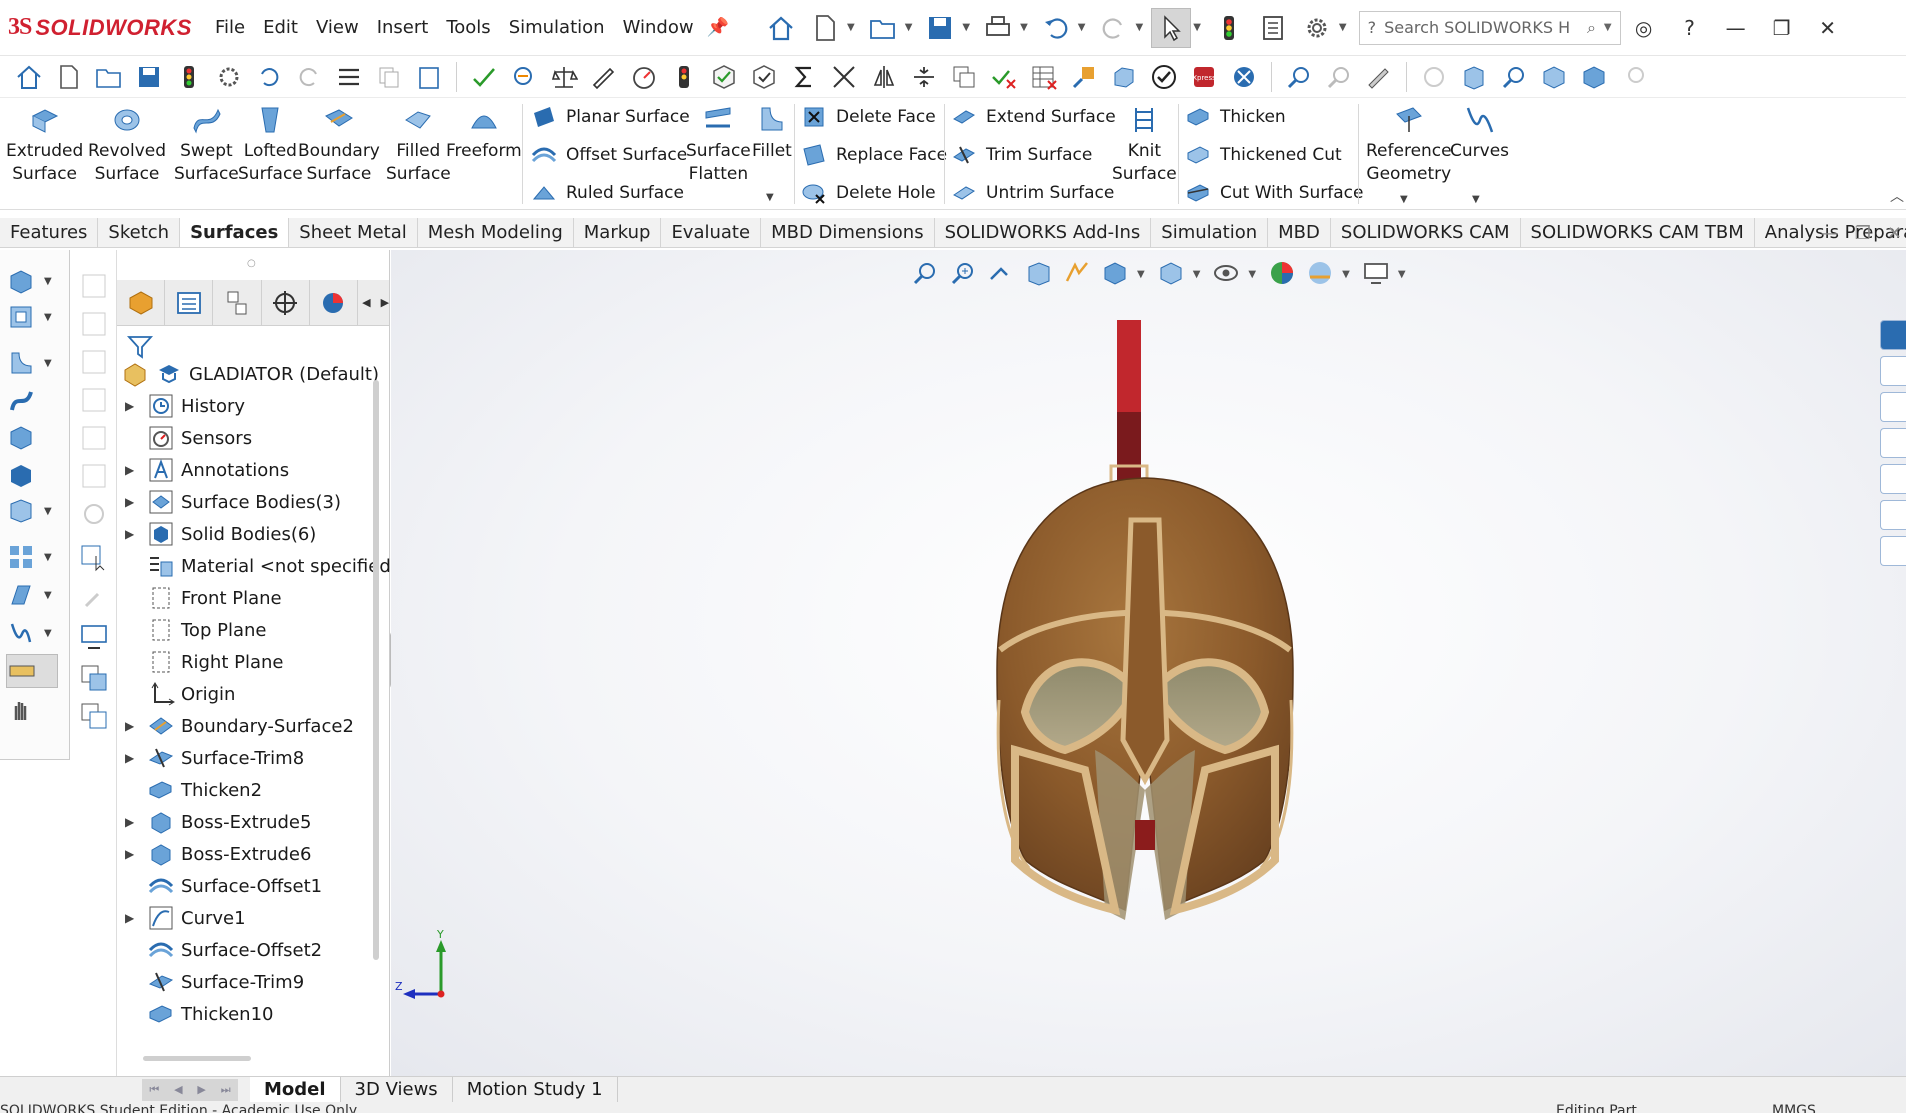 Image resolution: width=1906 pixels, height=1113 pixels. Describe the element at coordinates (1894, 233) in the screenshot. I see `doc-close-icon: ✕` at that location.